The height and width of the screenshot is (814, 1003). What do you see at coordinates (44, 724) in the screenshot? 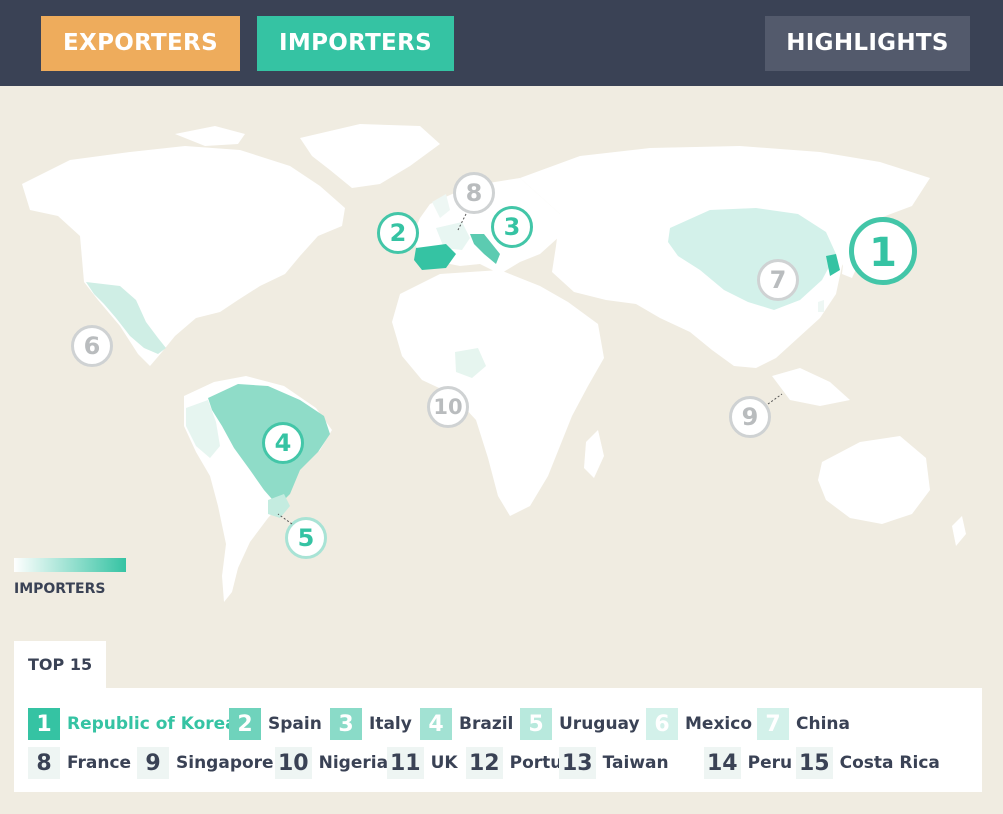
I see `rank-number: 1` at bounding box center [44, 724].